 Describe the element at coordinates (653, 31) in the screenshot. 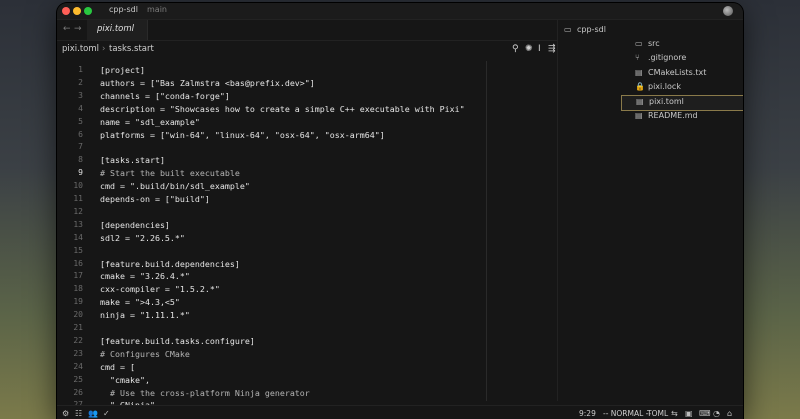

I see `tree-root-cpp-sdl: ▭ cpp-sdl` at that location.